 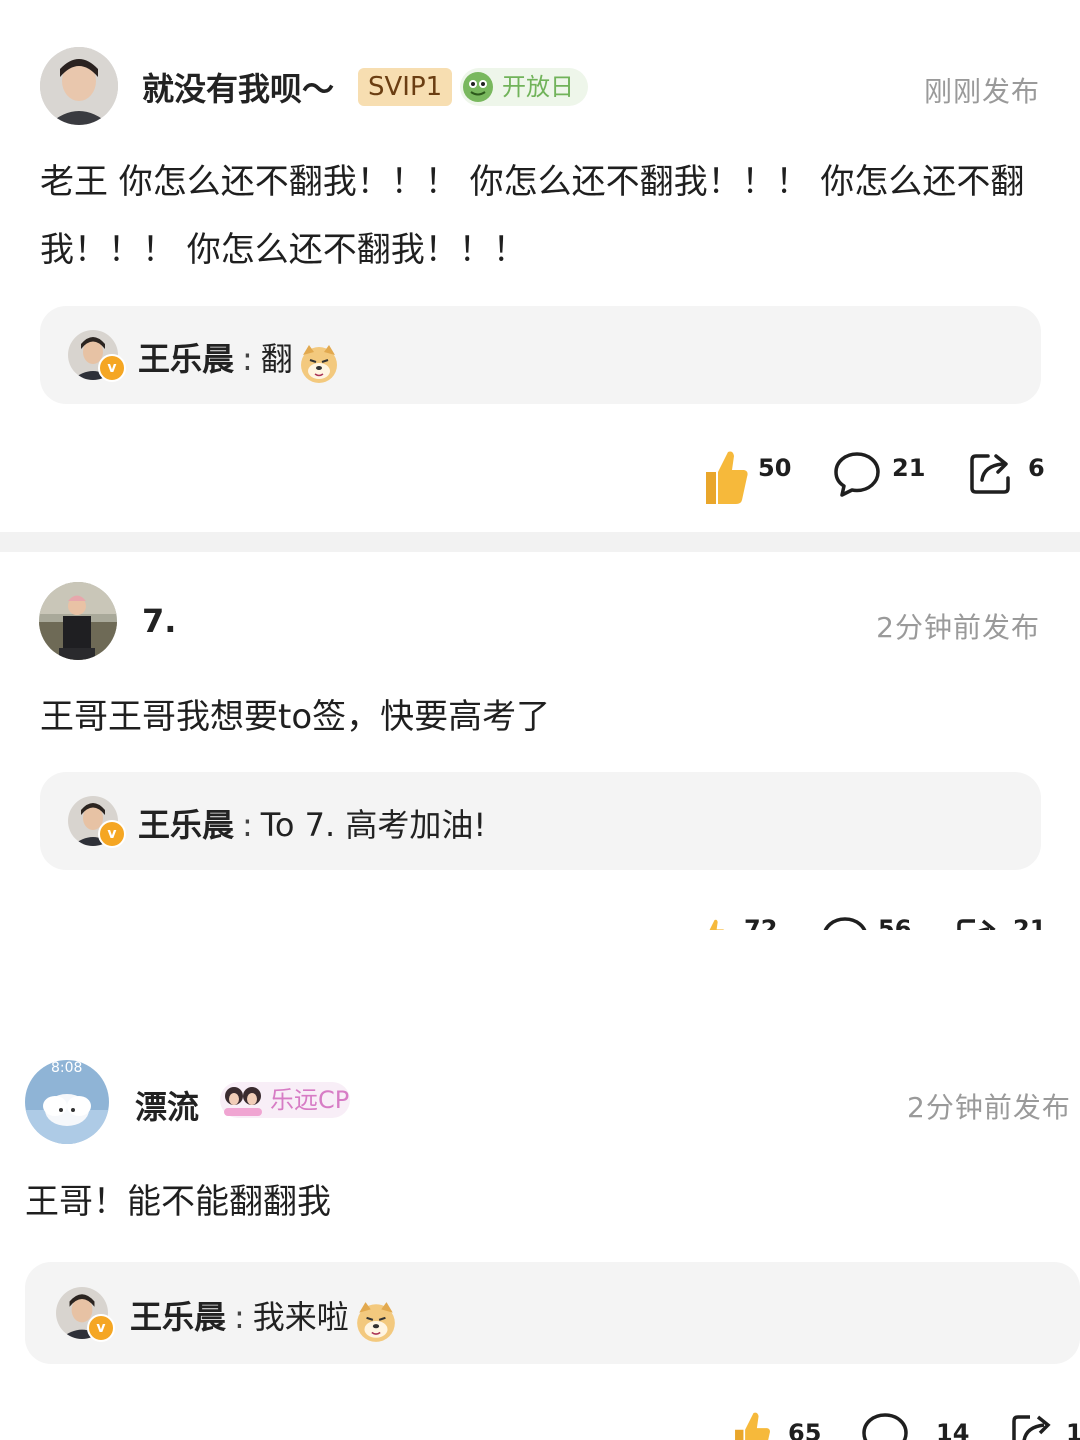 What do you see at coordinates (167, 1105) in the screenshot?
I see `username: 漂流` at bounding box center [167, 1105].